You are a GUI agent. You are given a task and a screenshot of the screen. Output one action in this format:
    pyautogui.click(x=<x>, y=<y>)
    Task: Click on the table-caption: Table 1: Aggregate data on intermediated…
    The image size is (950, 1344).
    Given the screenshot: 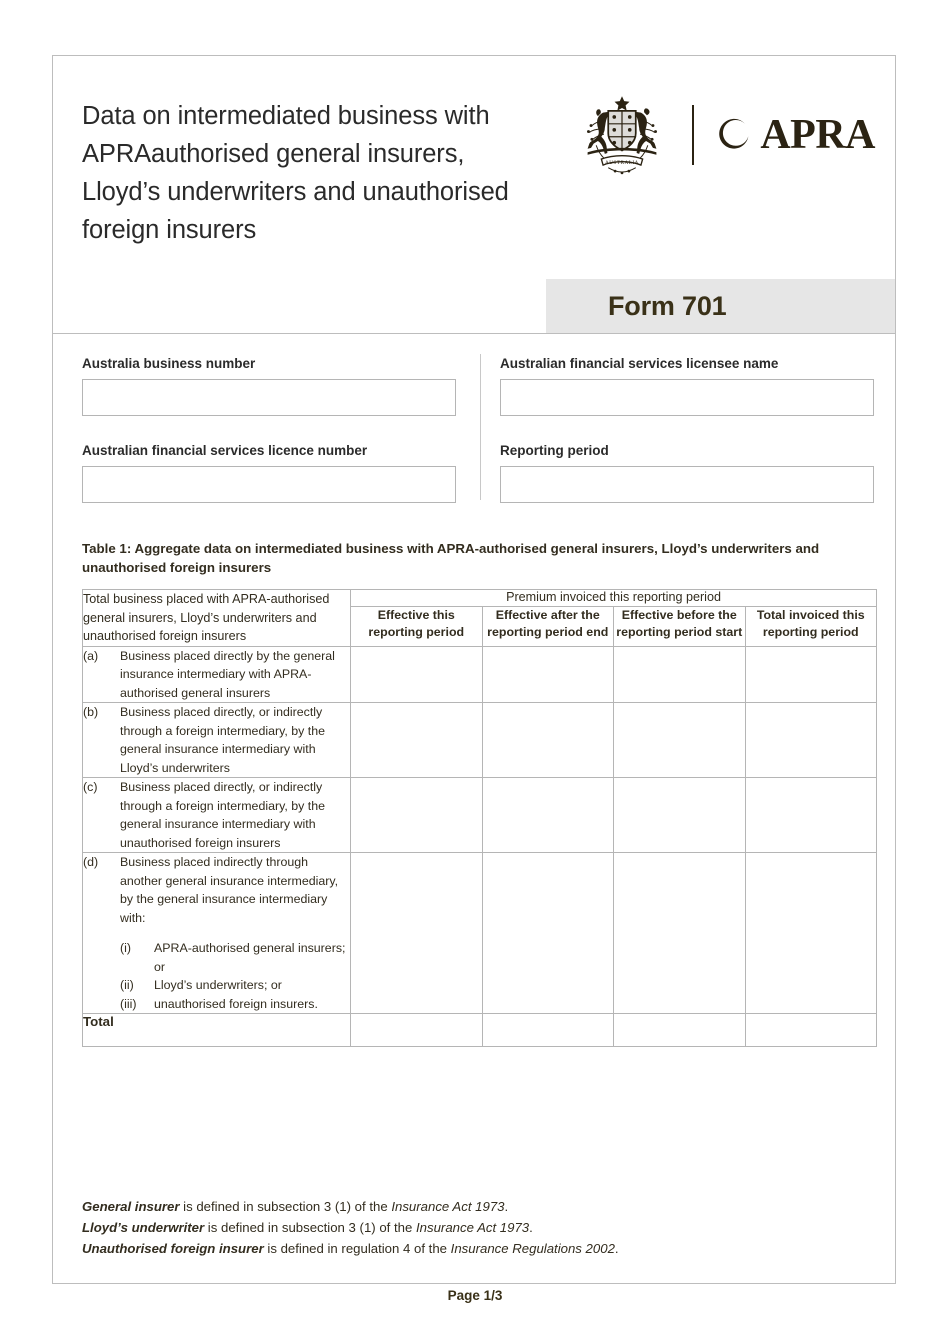 What is the action you would take?
    pyautogui.click(x=451, y=558)
    